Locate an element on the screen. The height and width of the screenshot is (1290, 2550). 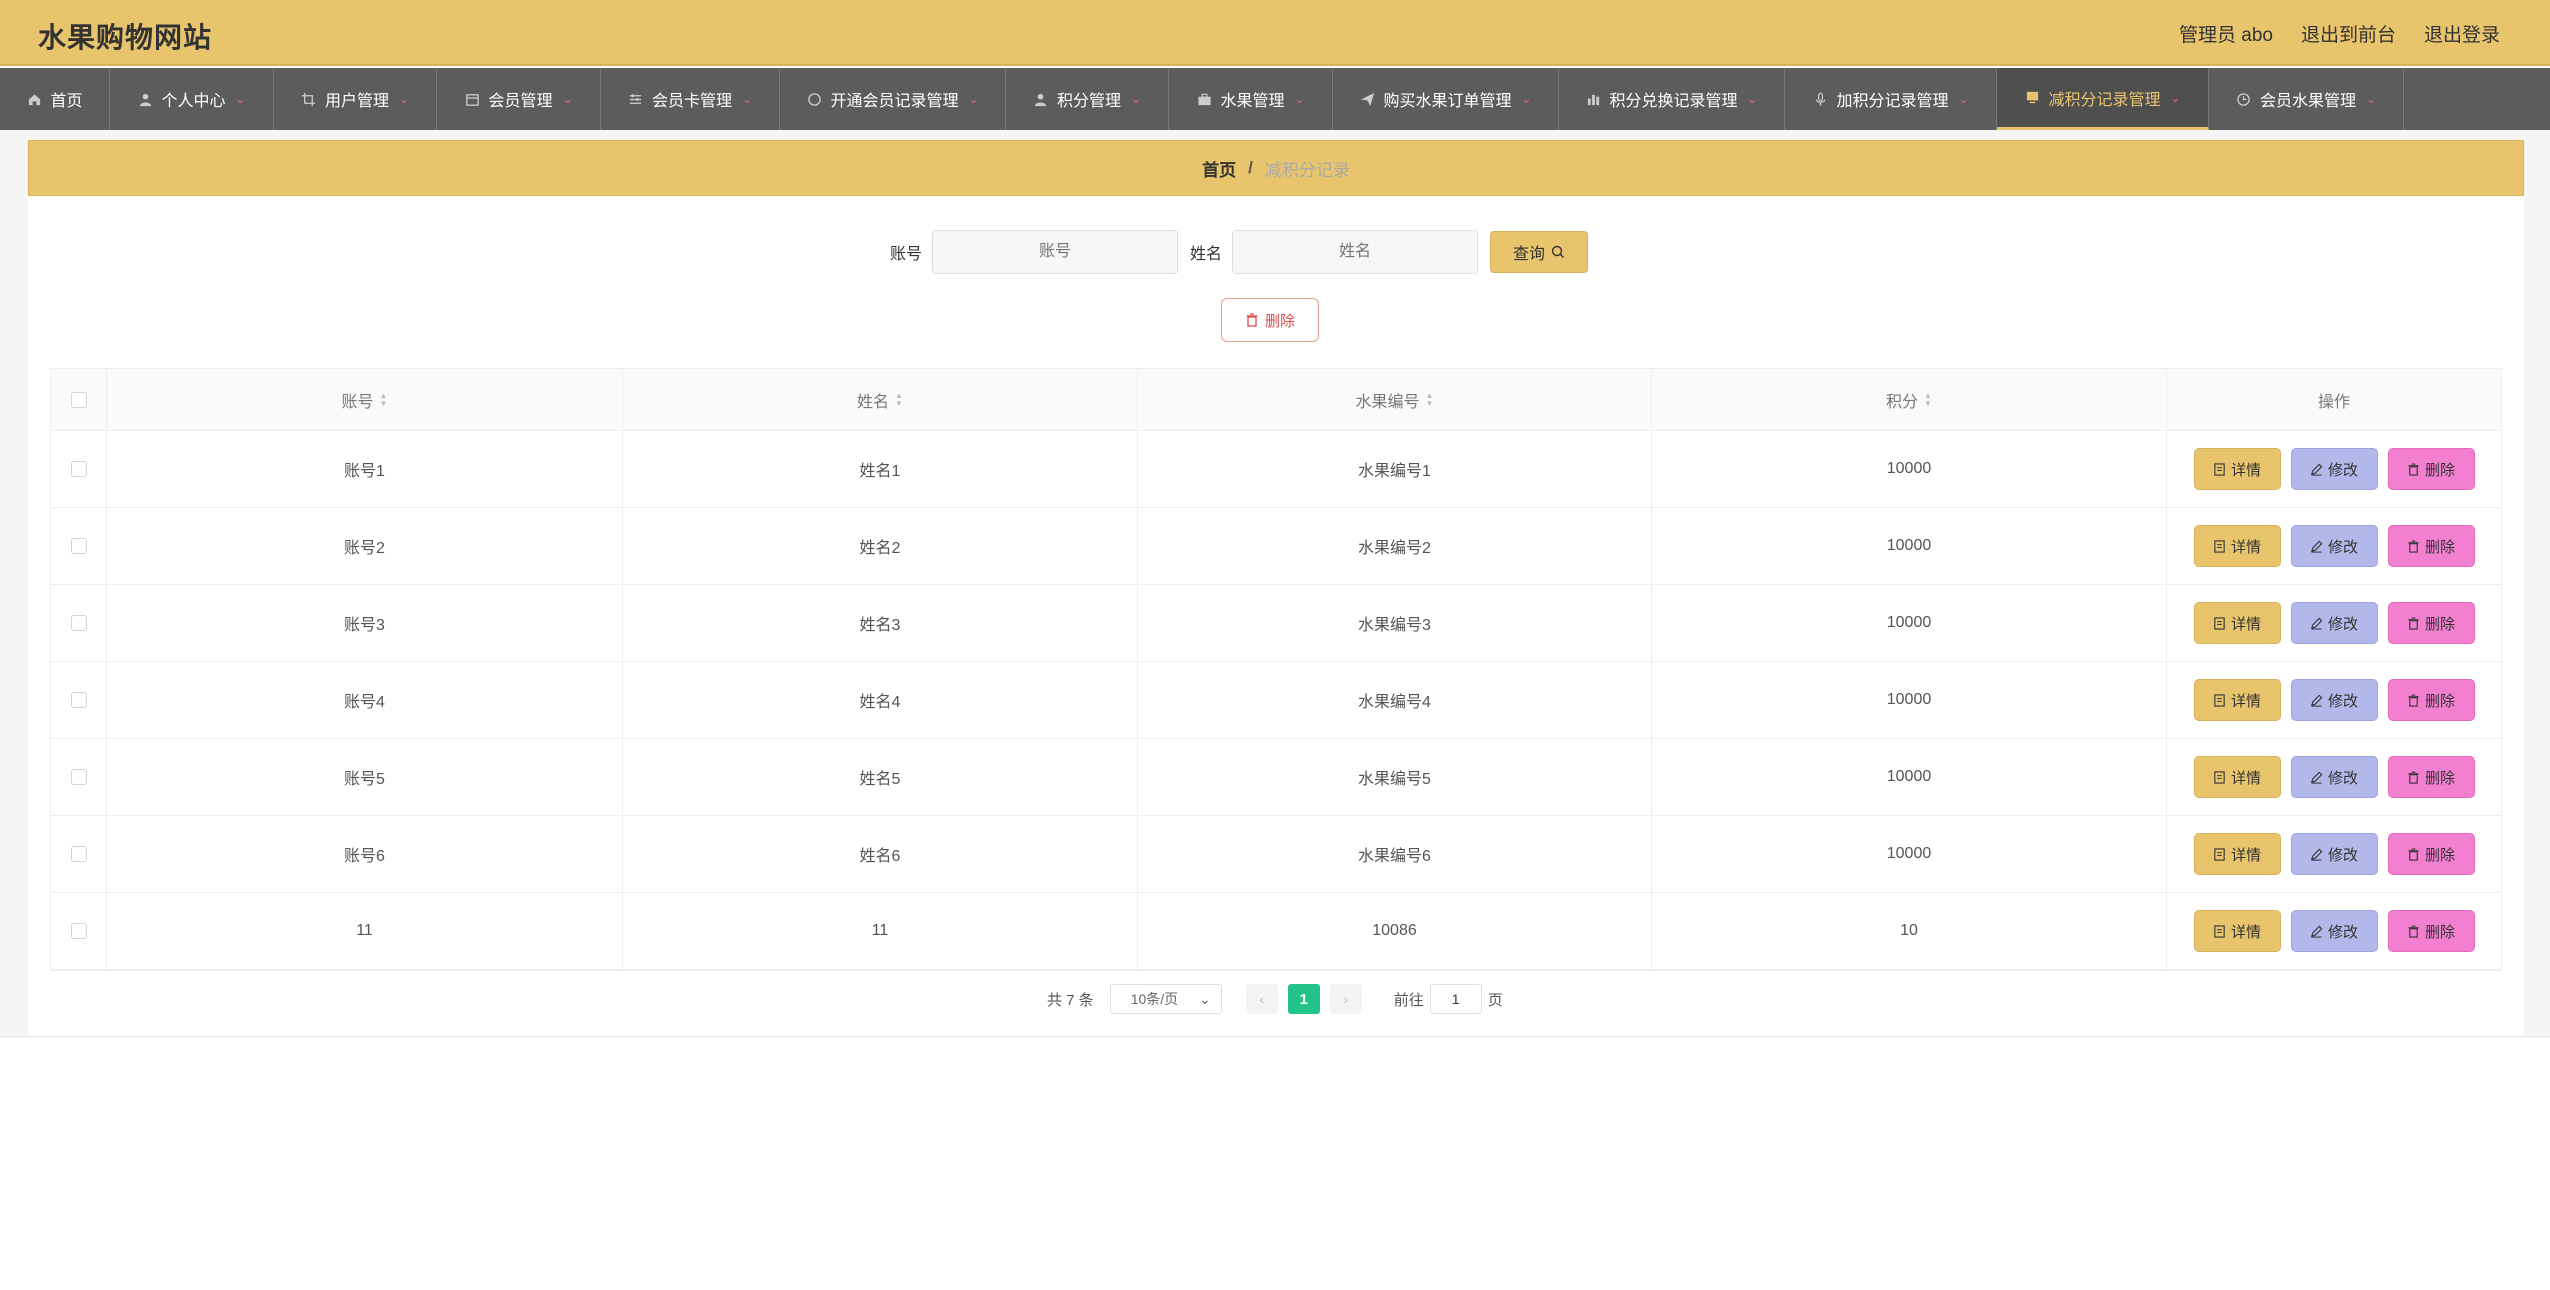
nav-item-3: 会员管理 ⌄ is located at coordinates (519, 99).